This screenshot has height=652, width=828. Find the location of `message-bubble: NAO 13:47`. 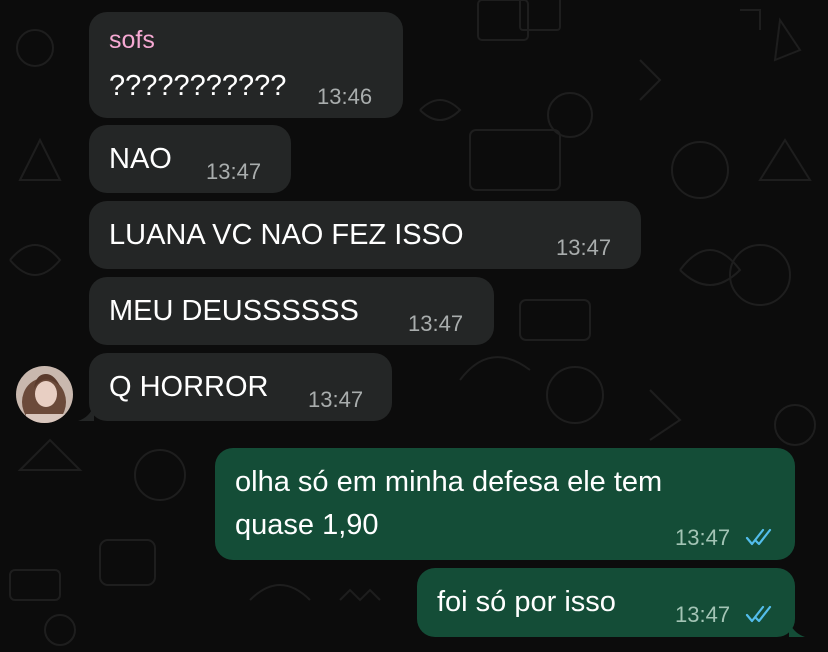

message-bubble: NAO 13:47 is located at coordinates (190, 159).